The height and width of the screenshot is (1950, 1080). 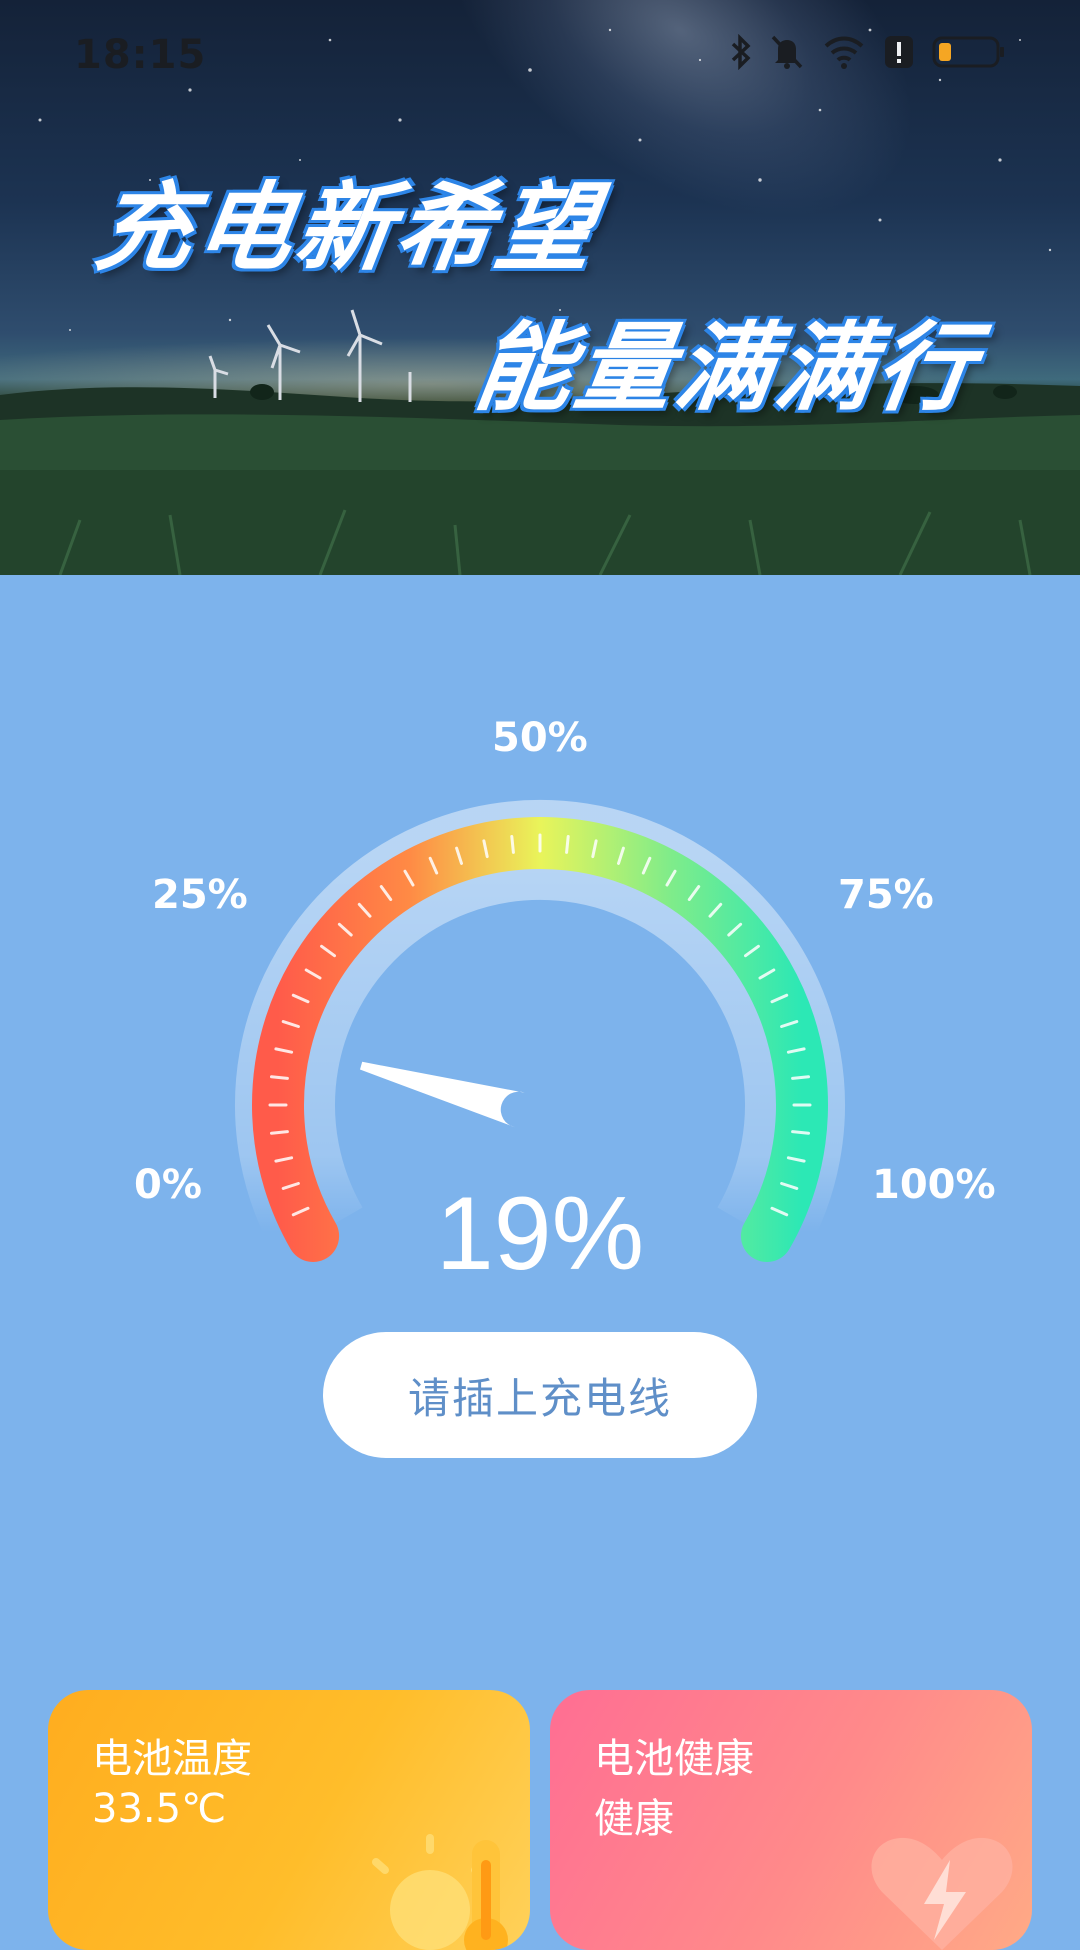 I want to click on hero-title-line2: 能量满满行, so click(x=726, y=368).